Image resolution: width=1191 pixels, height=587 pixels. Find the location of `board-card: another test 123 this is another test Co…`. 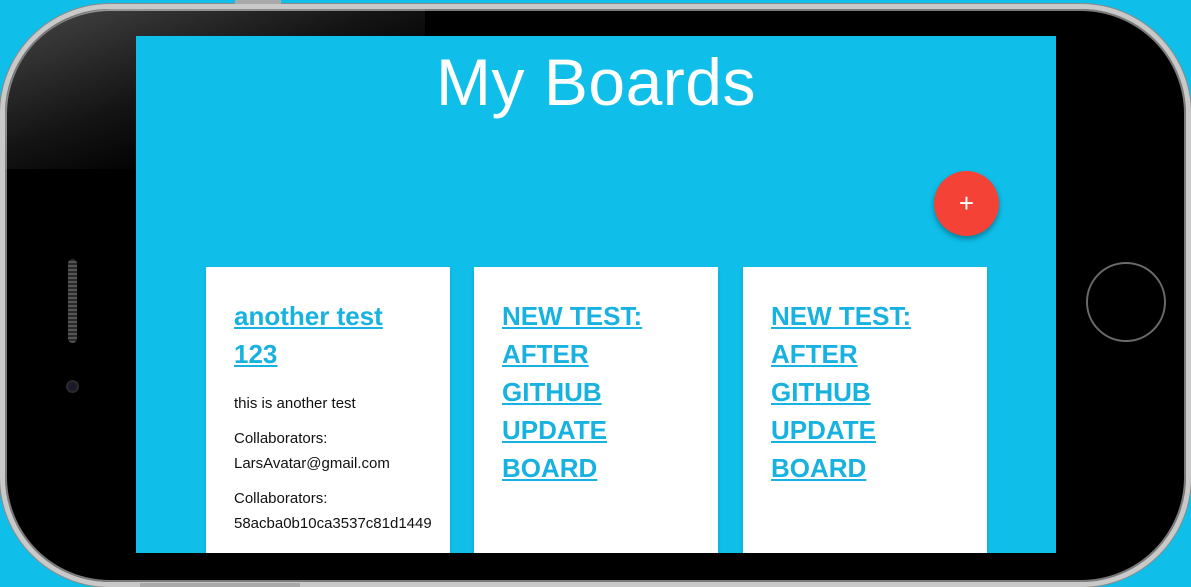

board-card: another test 123 this is another test Co… is located at coordinates (328, 410).